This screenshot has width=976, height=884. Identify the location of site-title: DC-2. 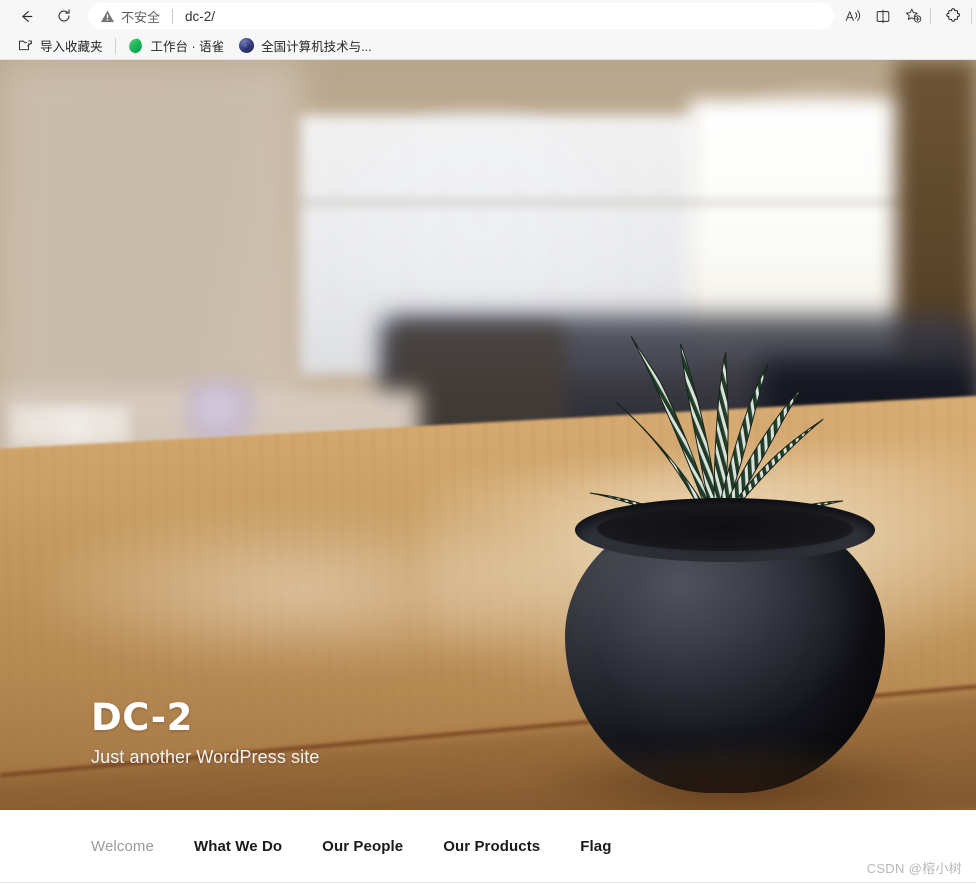
(142, 718).